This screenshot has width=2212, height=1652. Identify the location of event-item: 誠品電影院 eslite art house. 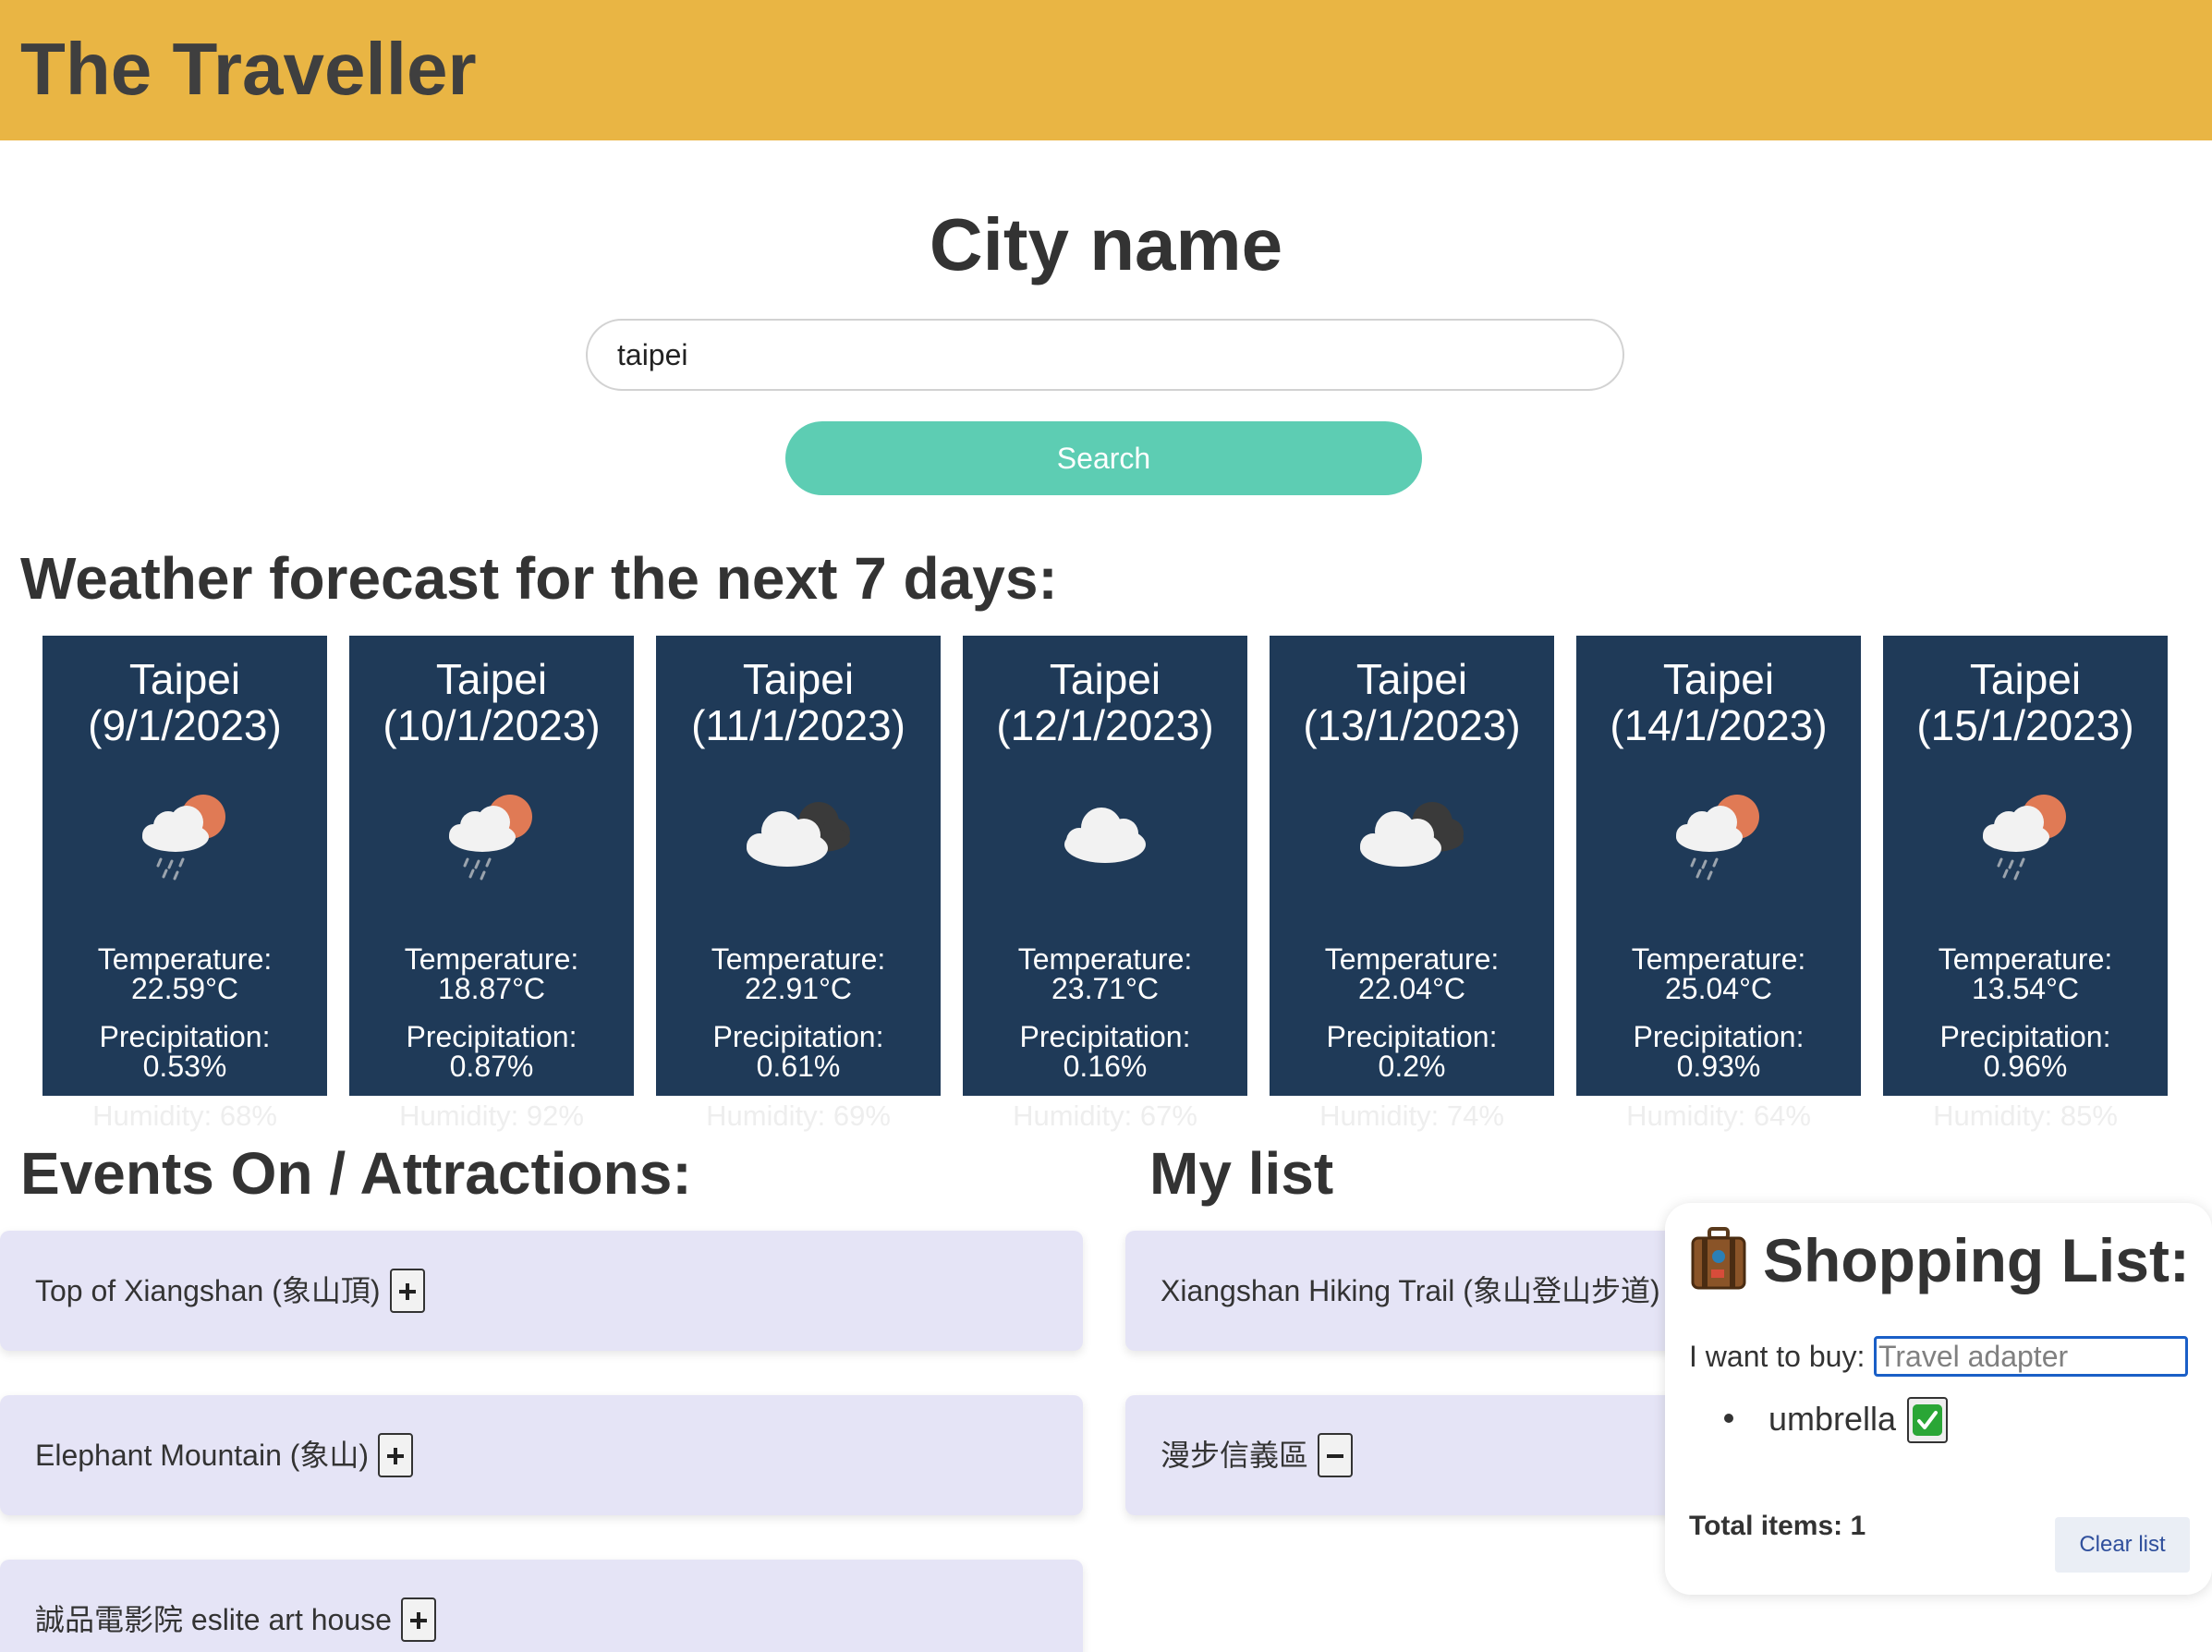
(541, 1606).